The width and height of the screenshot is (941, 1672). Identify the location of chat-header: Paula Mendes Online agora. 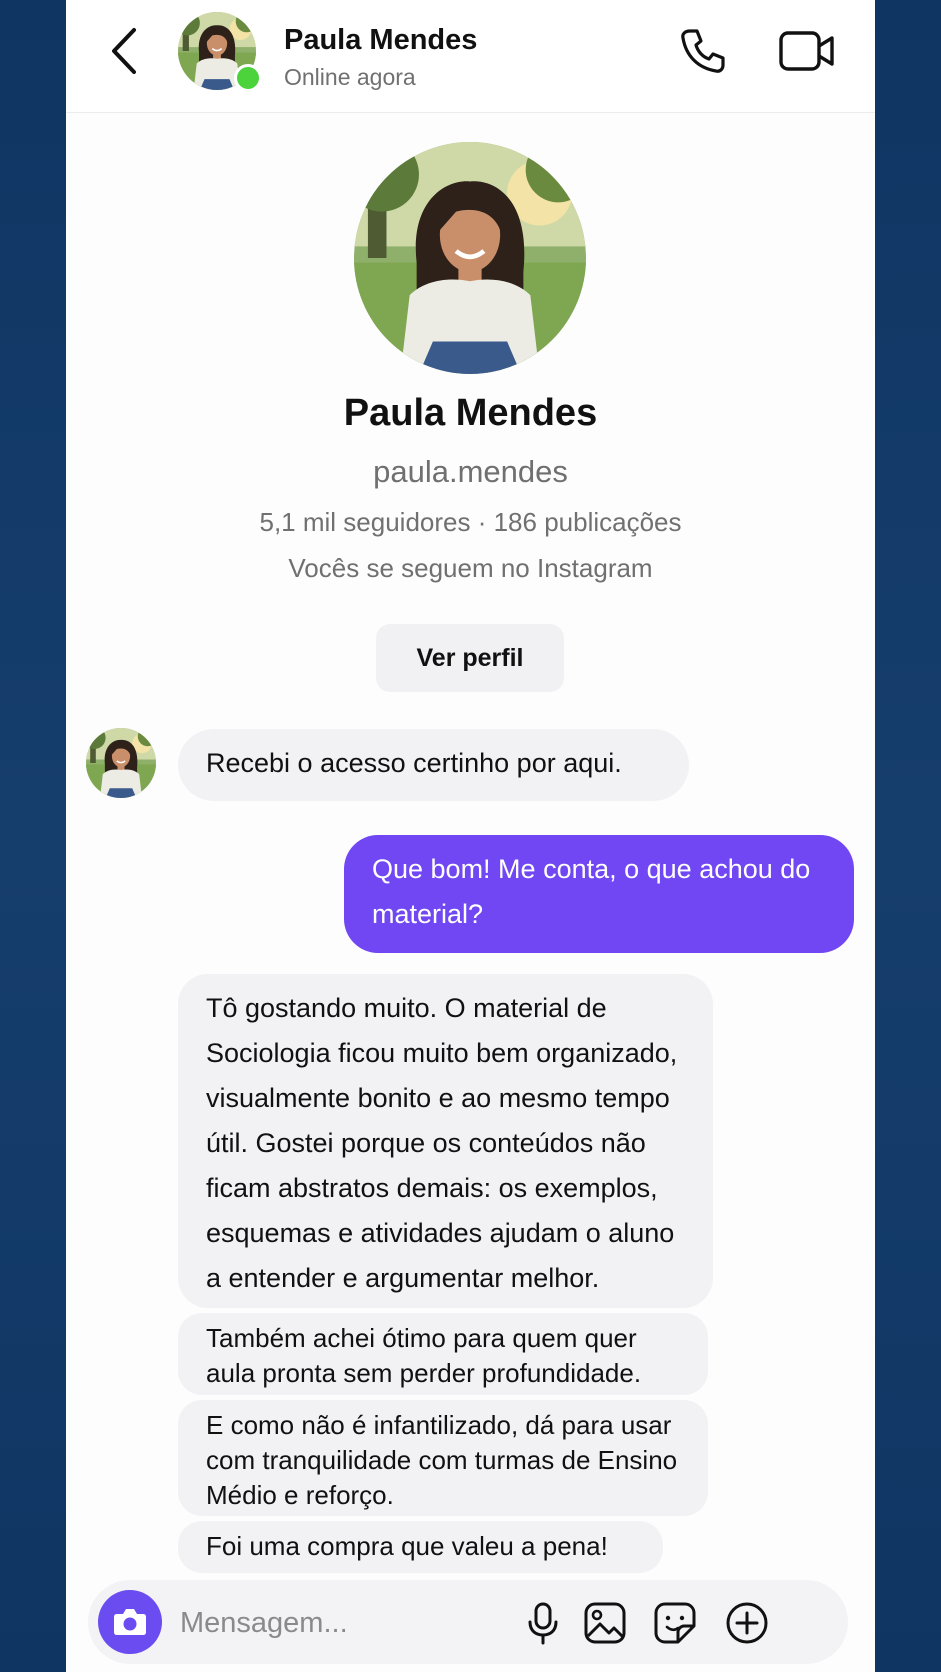
(470, 56).